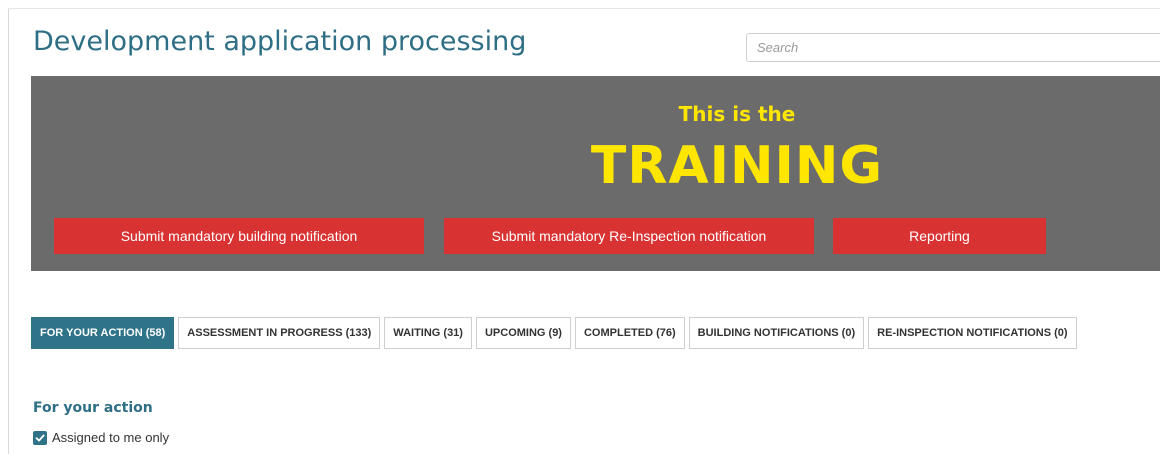 The height and width of the screenshot is (454, 1160). I want to click on tab-building-notifications: BUILDING NOTIFICATIONS (0), so click(776, 333).